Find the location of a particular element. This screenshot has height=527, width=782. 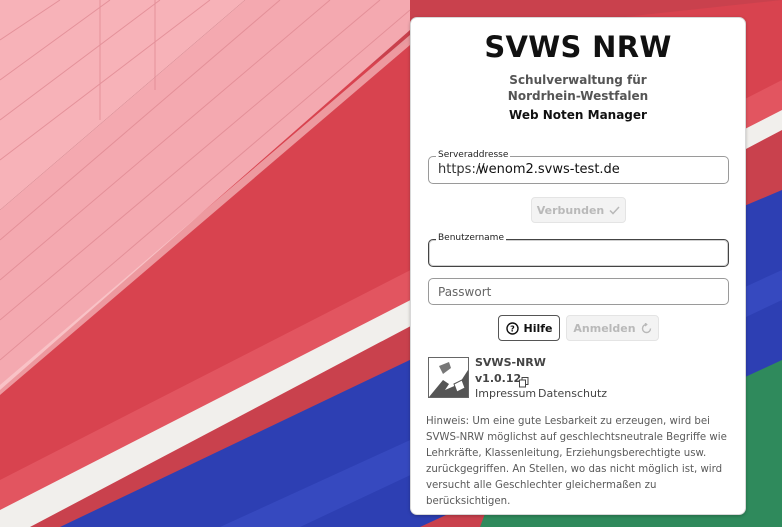

loading-icon is located at coordinates (646, 328).